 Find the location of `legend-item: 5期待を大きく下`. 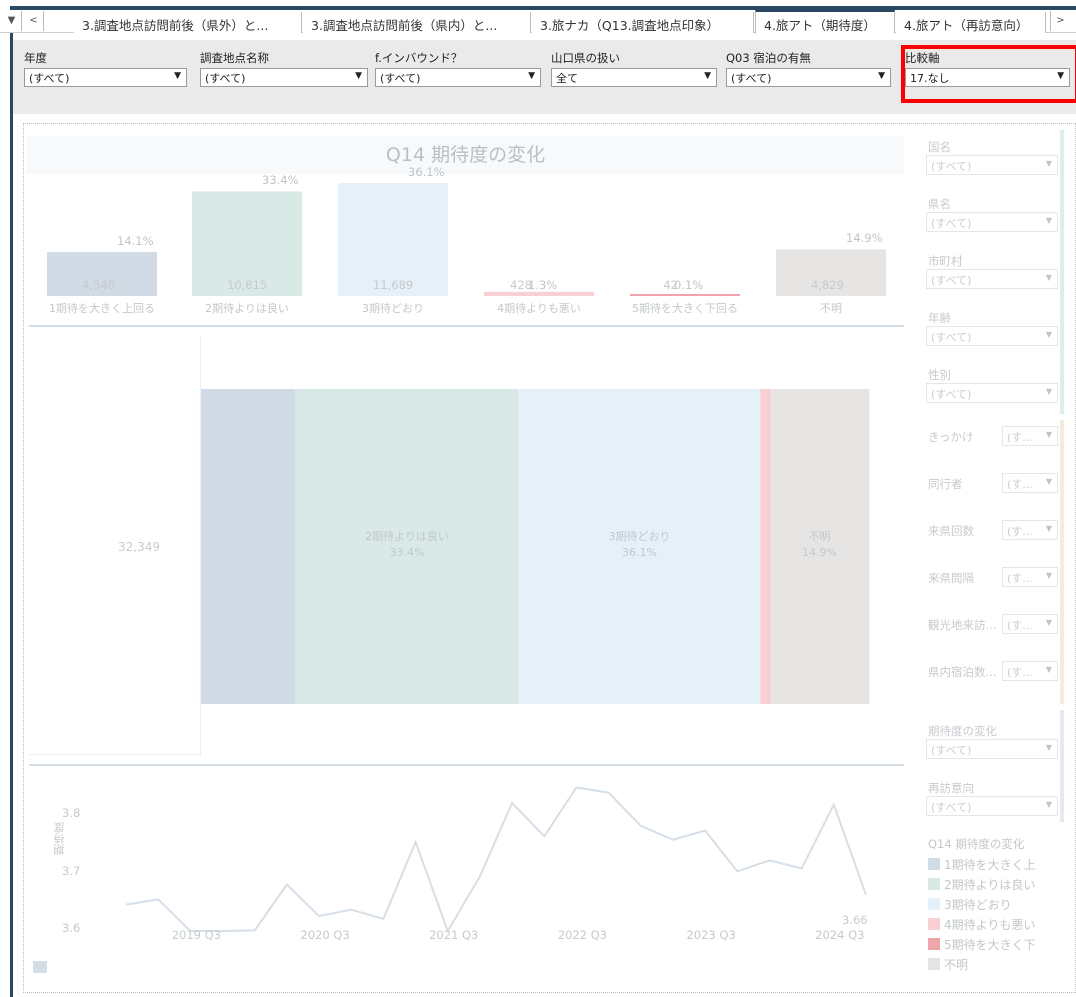

legend-item: 5期待を大きく下 is located at coordinates (982, 944).